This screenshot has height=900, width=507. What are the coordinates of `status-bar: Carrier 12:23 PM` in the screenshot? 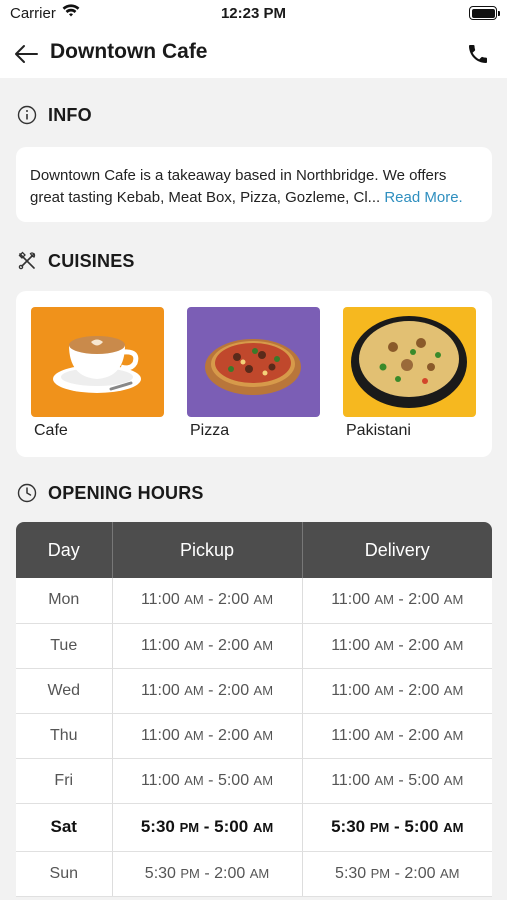 It's located at (253, 15).